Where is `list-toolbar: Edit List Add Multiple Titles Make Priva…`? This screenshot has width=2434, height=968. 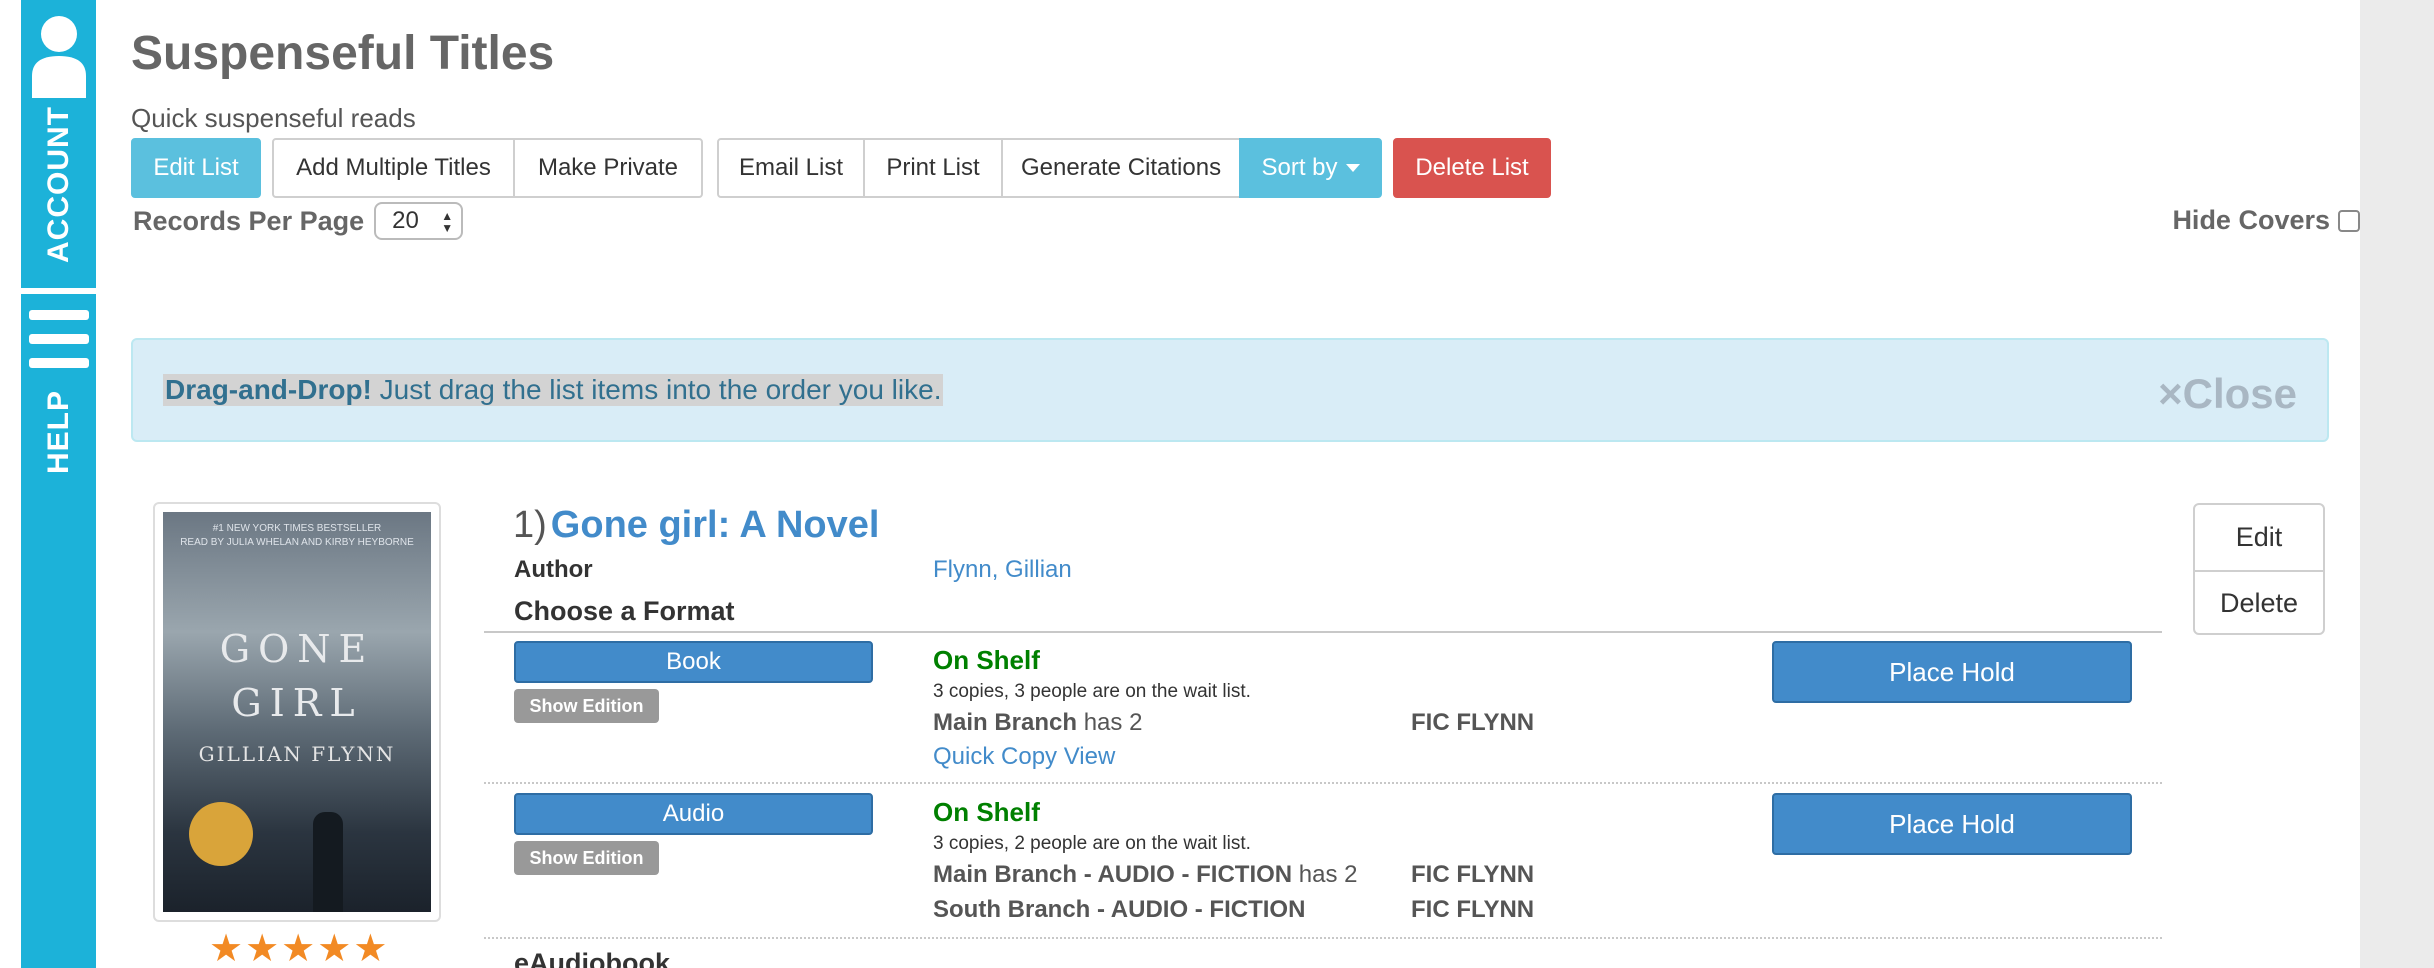
list-toolbar: Edit List Add Multiple Titles Make Priva… is located at coordinates (841, 168).